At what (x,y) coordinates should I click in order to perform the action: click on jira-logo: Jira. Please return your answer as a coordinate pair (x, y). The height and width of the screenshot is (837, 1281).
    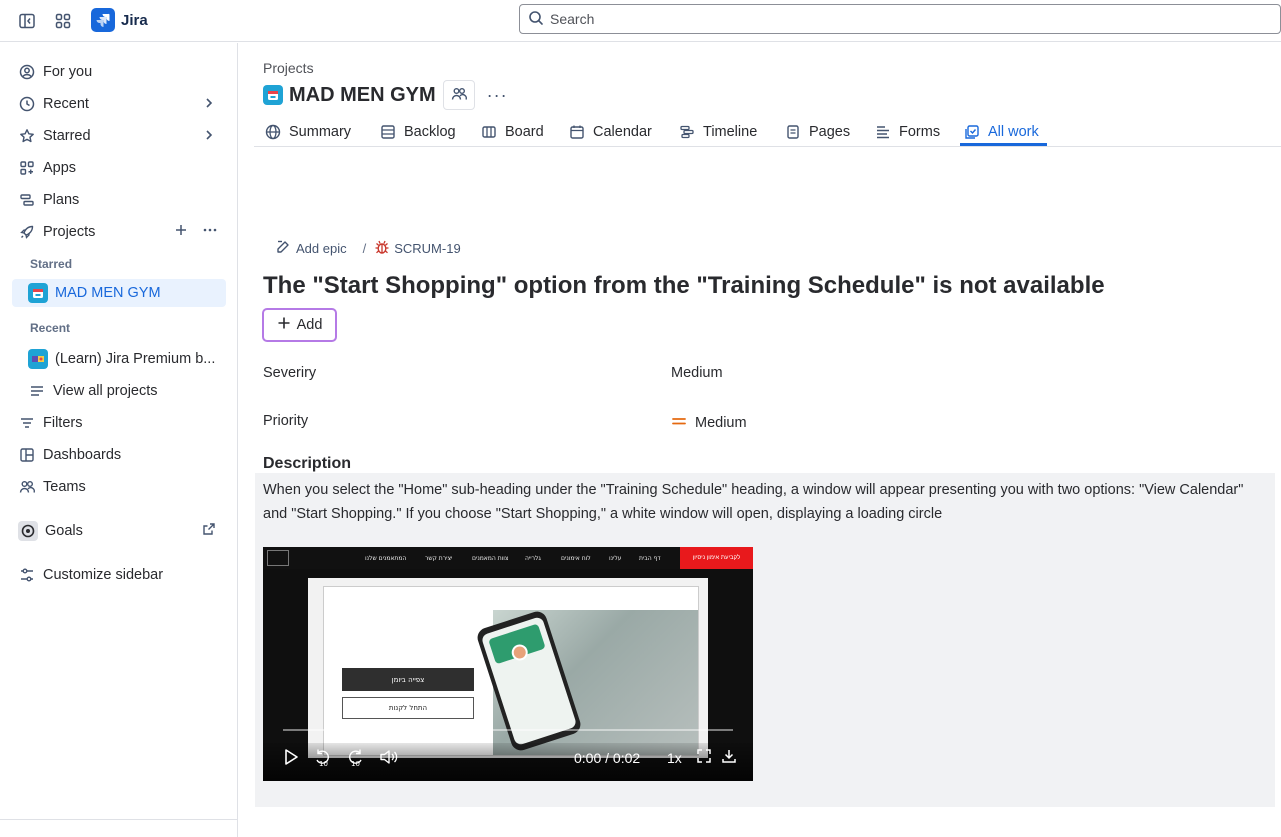
    Looking at the image, I should click on (119, 20).